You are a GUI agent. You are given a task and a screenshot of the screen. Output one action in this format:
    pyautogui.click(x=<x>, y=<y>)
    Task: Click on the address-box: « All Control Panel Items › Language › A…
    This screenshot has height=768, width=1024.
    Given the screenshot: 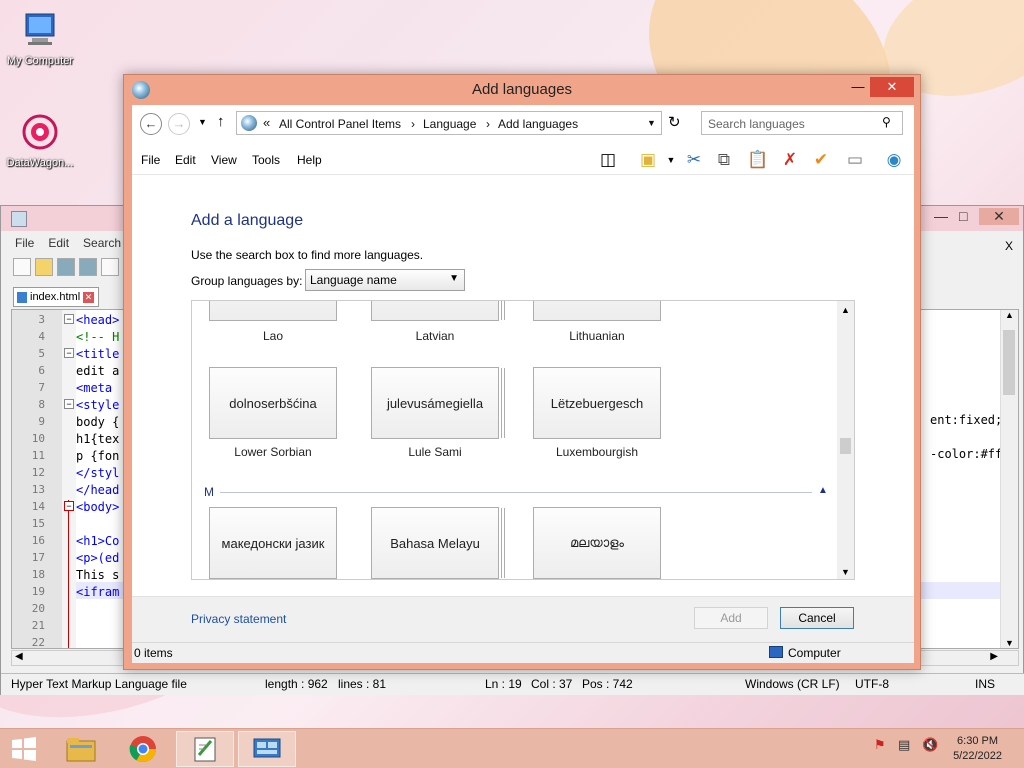 What is the action you would take?
    pyautogui.click(x=449, y=123)
    